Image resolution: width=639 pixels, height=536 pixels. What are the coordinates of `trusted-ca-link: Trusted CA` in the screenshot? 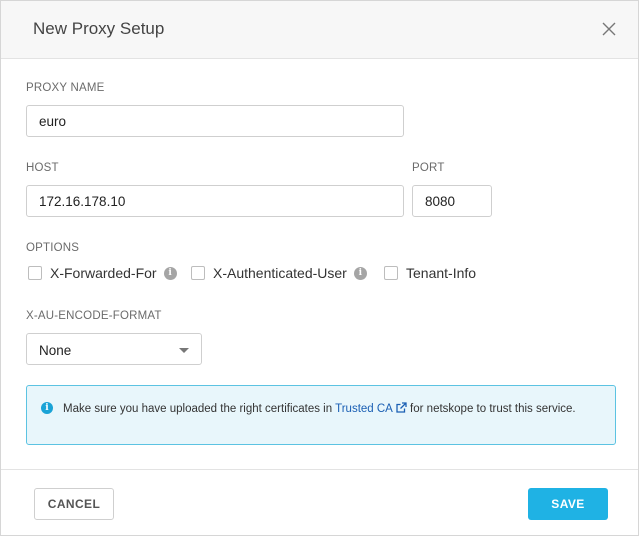 It's located at (364, 409).